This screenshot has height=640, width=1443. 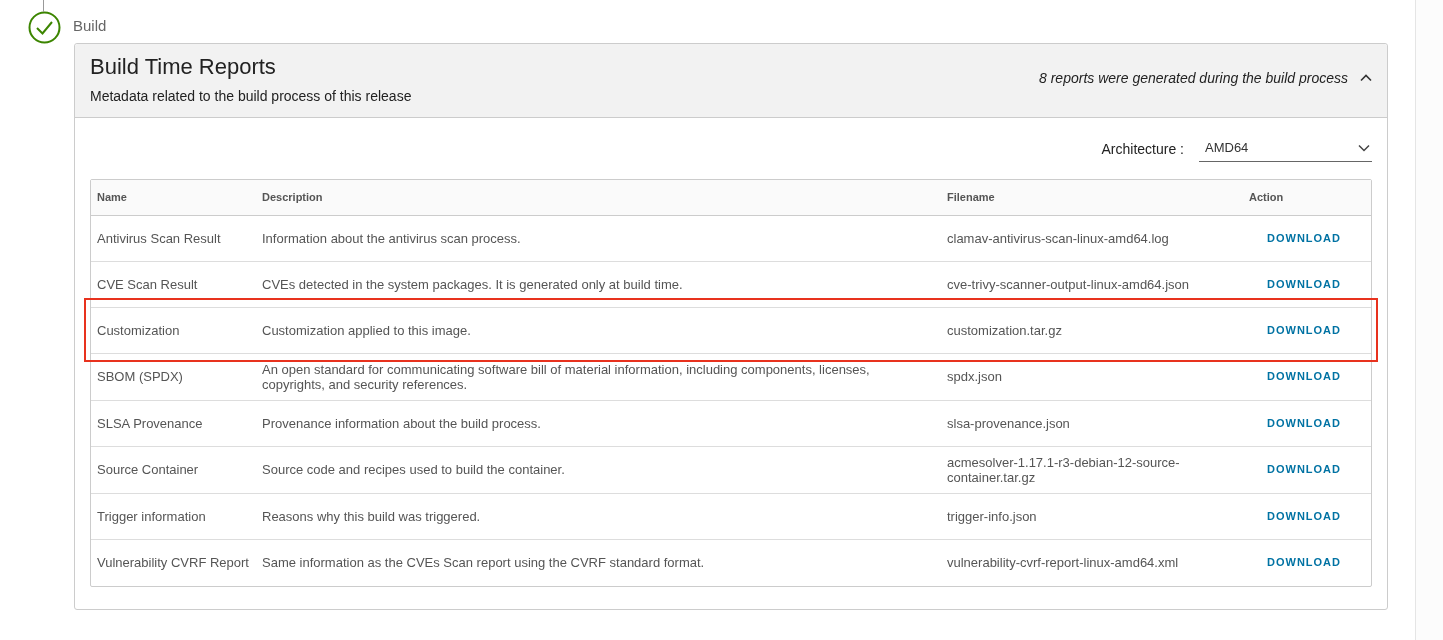 What do you see at coordinates (483, 562) in the screenshot?
I see `description-cell-text: Same information as the CVEs Scan report using the CVRF standard format.` at bounding box center [483, 562].